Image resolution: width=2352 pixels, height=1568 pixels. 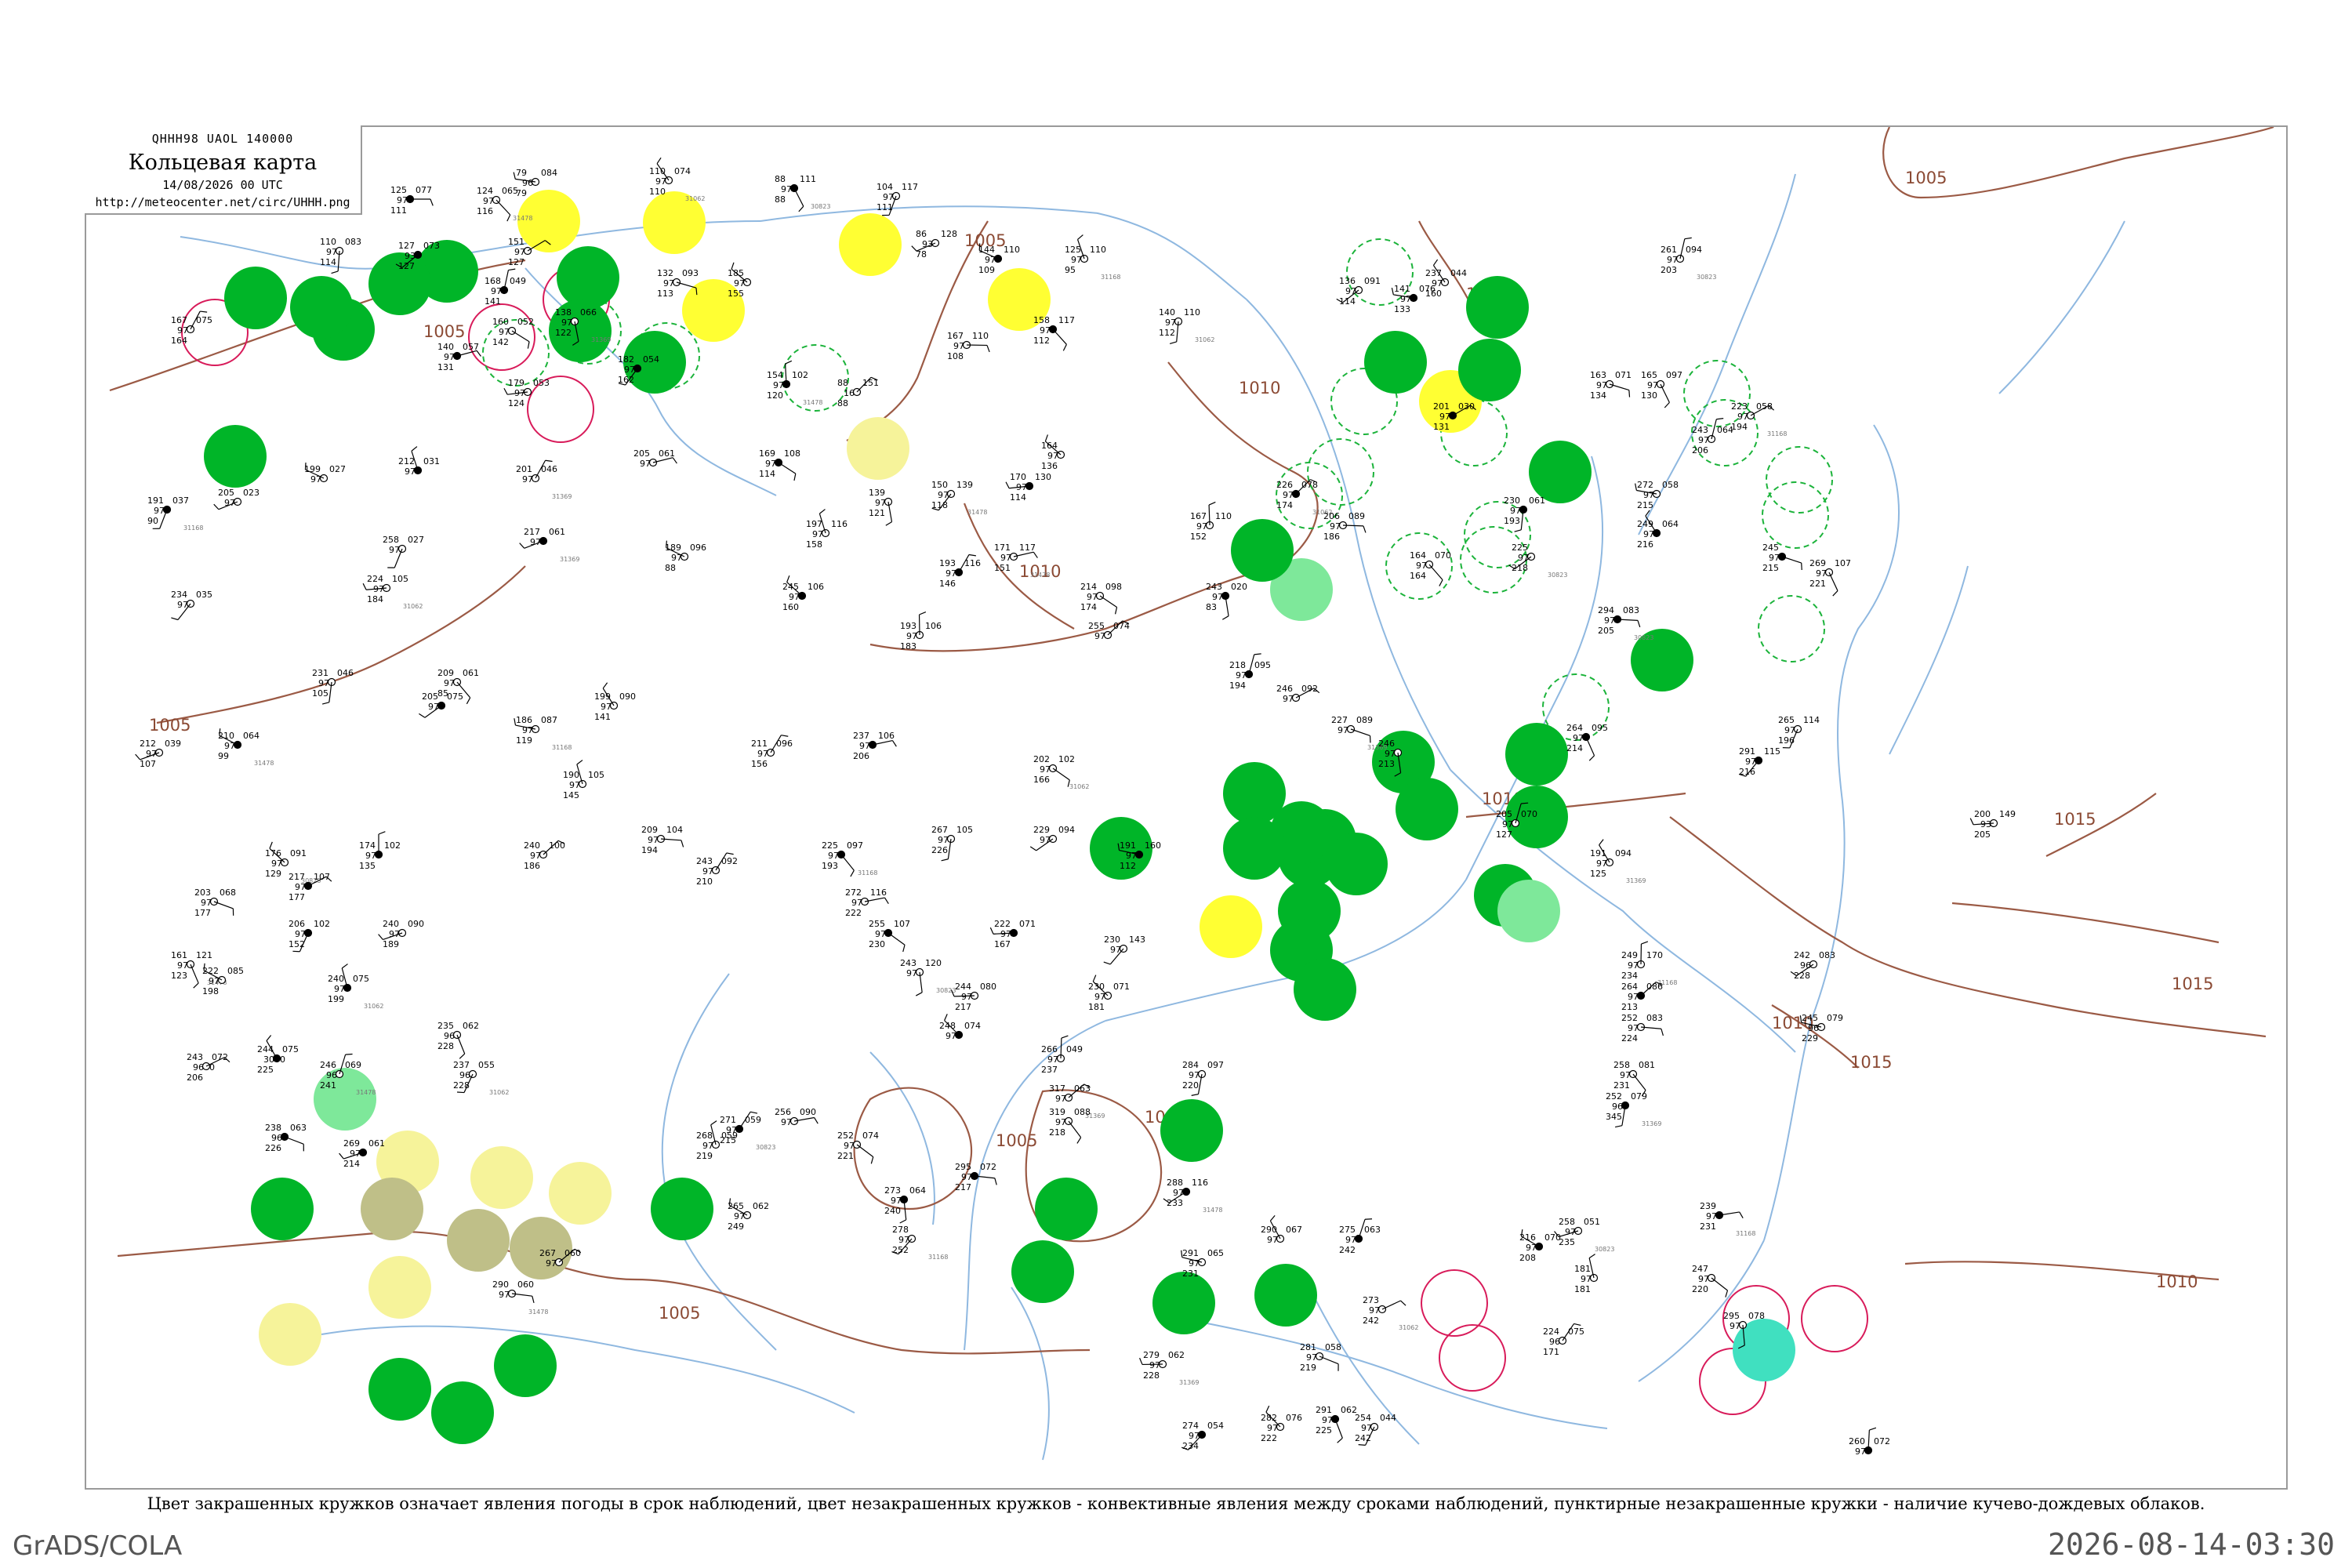 What do you see at coordinates (1027, 548) in the screenshot?
I see `station-pressure: 117` at bounding box center [1027, 548].